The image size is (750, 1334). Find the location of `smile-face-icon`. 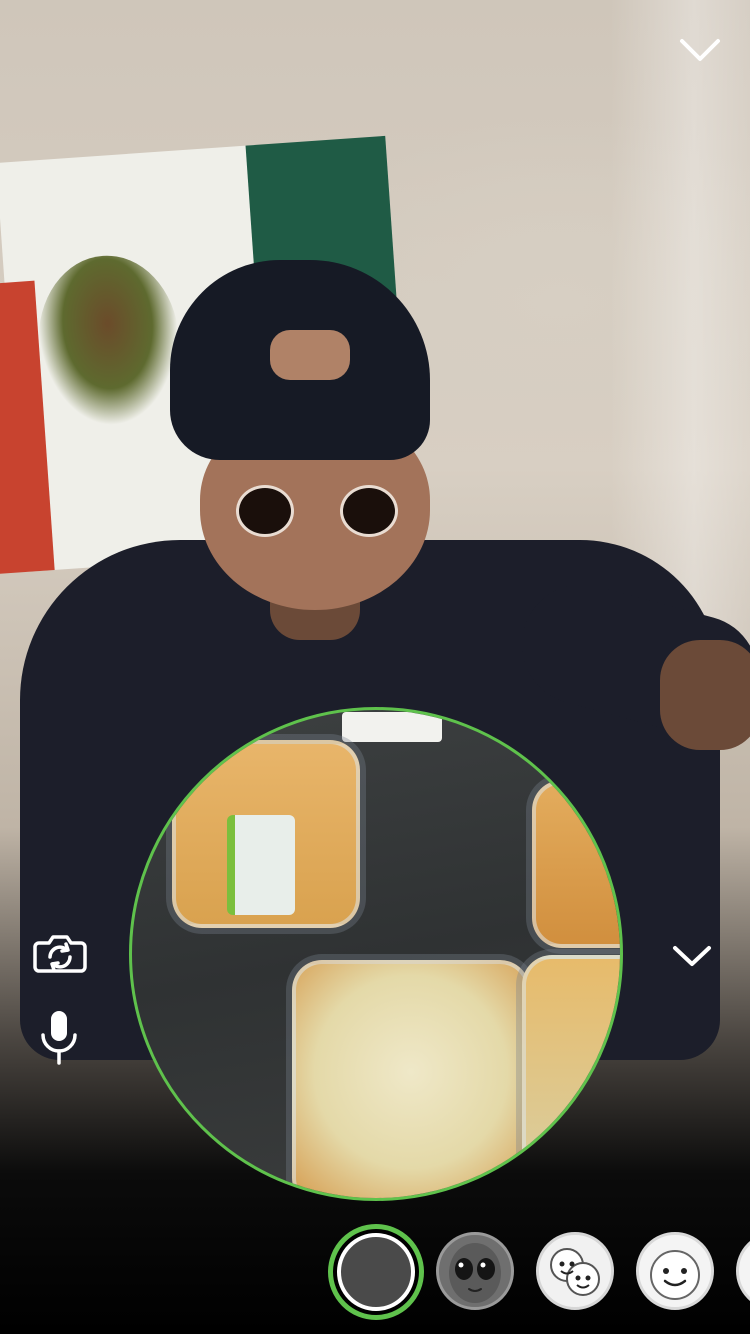

smile-face-icon is located at coordinates (675, 1275).